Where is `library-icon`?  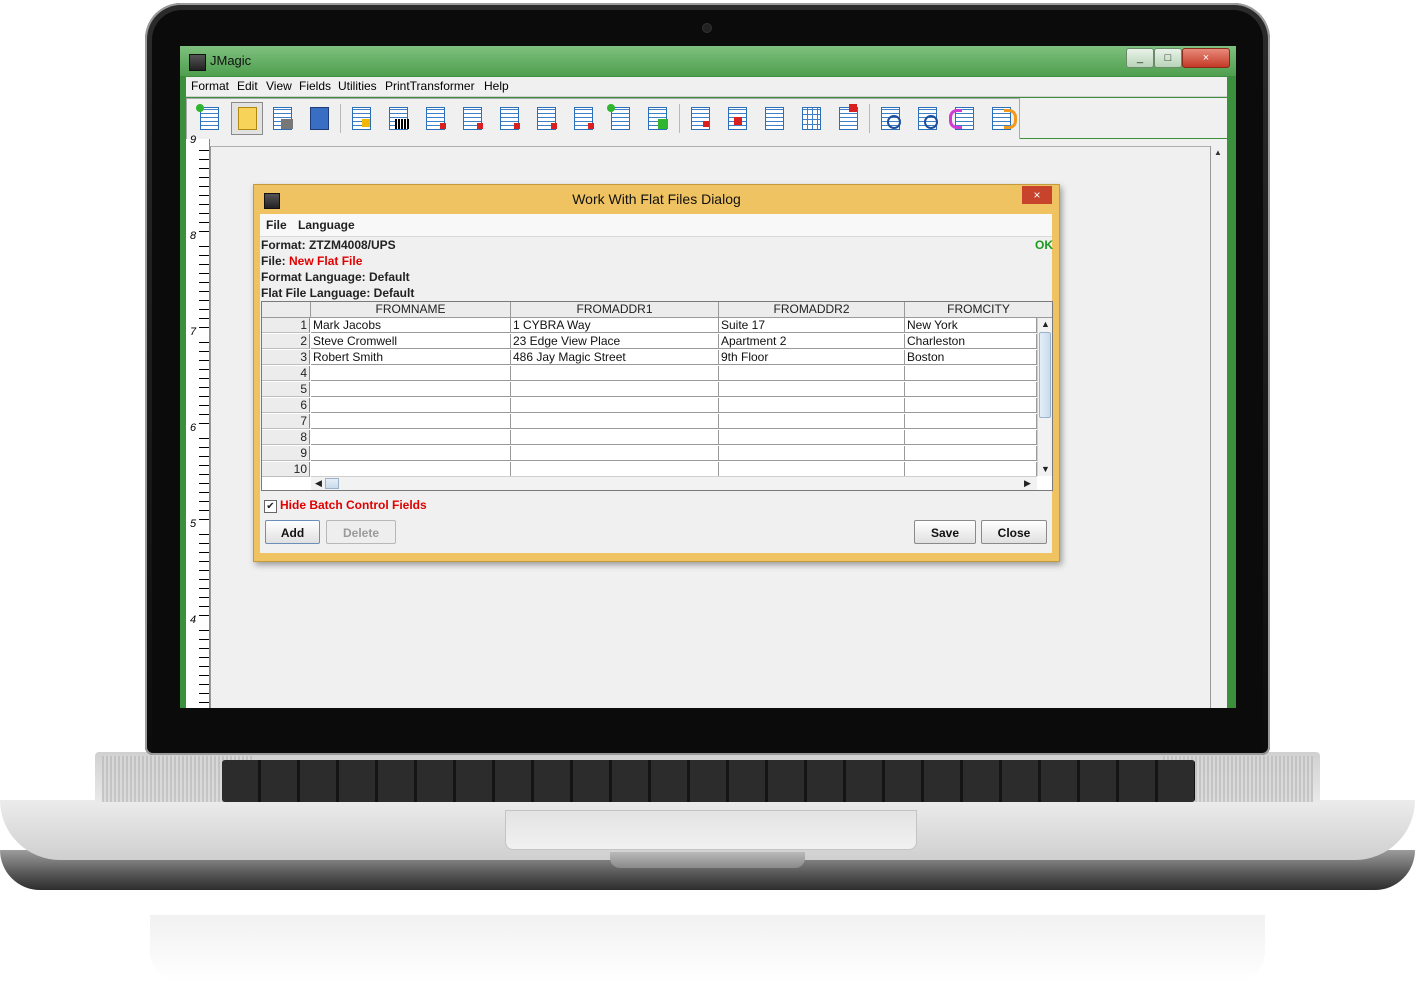 library-icon is located at coordinates (319, 118).